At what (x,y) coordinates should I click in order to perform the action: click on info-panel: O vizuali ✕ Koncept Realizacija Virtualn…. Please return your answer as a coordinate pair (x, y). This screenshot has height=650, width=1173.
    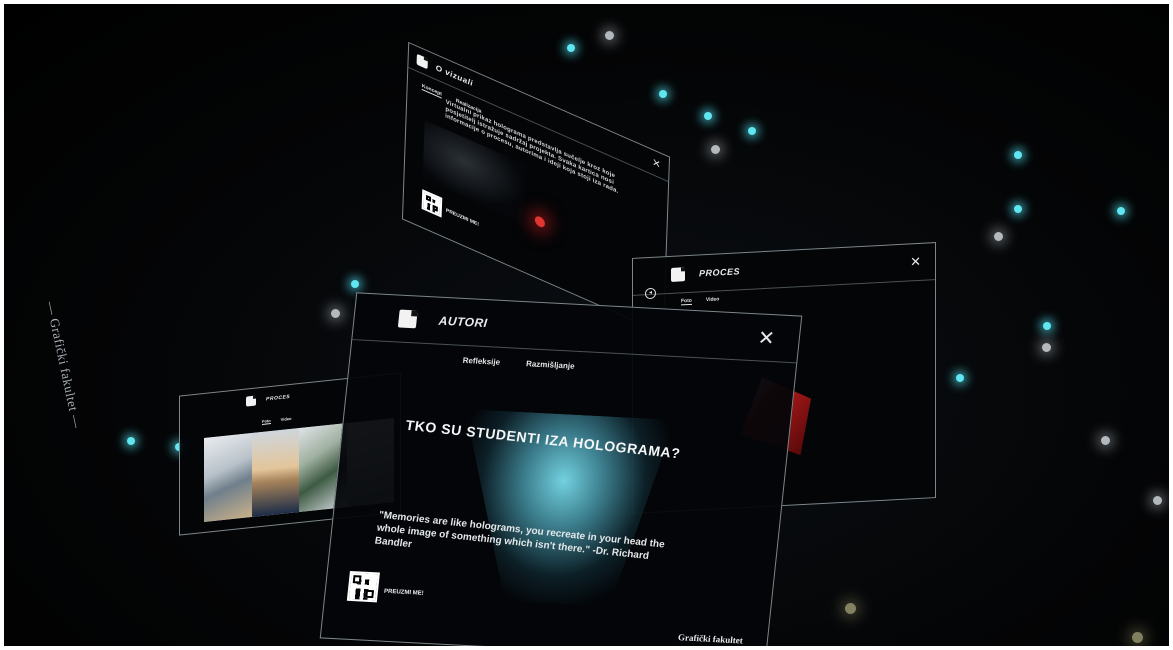
    Looking at the image, I should click on (536, 188).